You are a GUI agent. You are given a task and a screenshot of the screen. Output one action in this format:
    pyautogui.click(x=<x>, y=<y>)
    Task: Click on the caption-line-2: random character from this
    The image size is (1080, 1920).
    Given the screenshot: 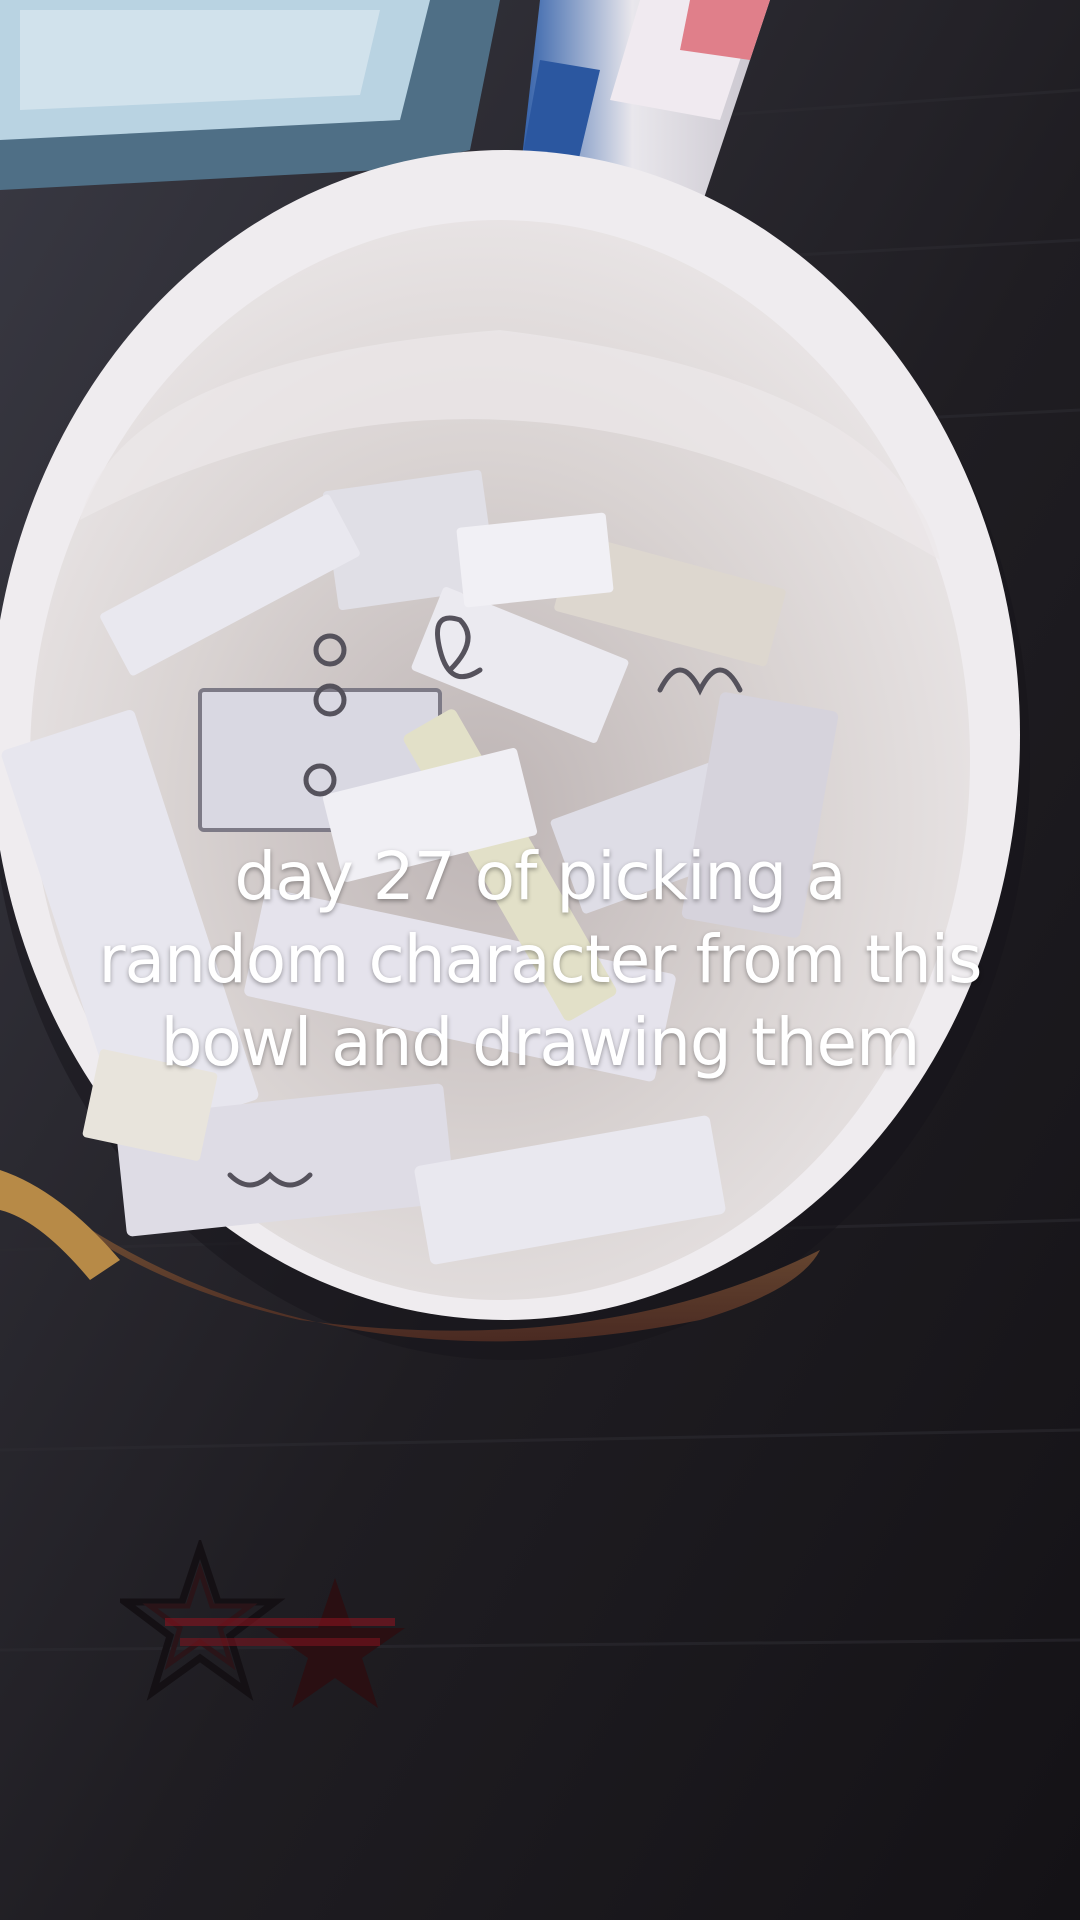 What is the action you would take?
    pyautogui.click(x=540, y=959)
    